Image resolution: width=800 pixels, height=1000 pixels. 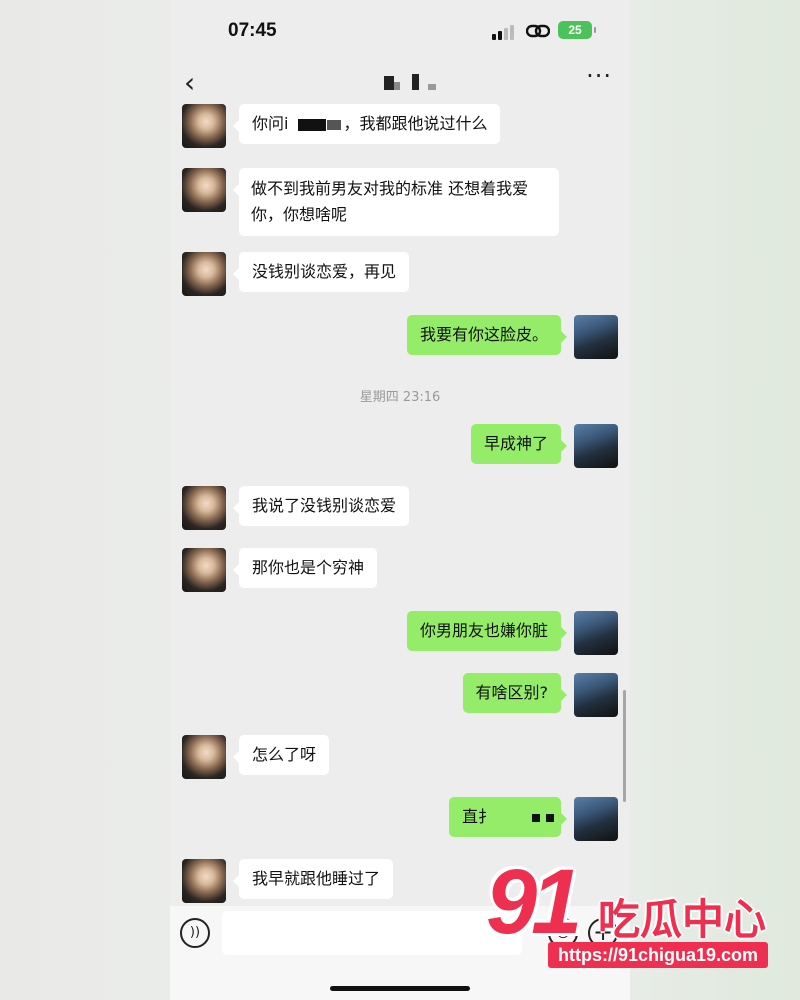 I want to click on chat-title-redacted, so click(x=414, y=83).